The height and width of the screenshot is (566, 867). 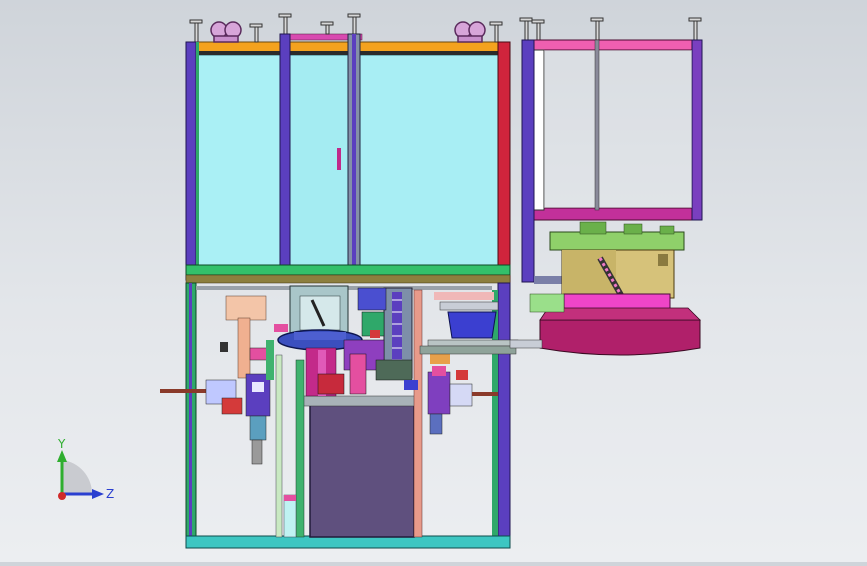 I want to click on glass-panel-right, so click(x=429, y=161).